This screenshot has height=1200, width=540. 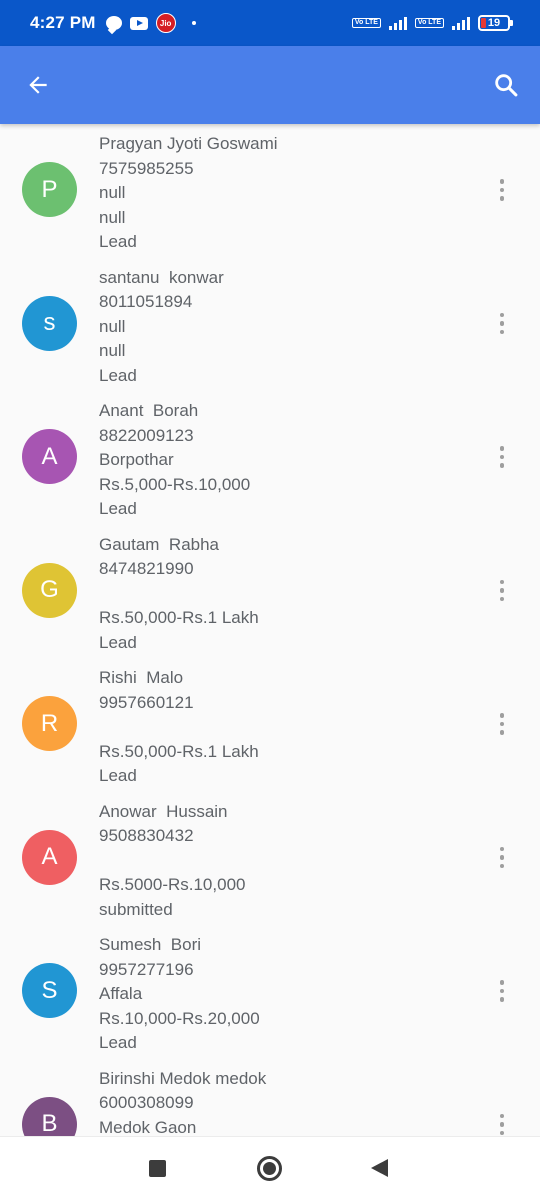 I want to click on contact-name: Anant Borah, so click(x=149, y=410).